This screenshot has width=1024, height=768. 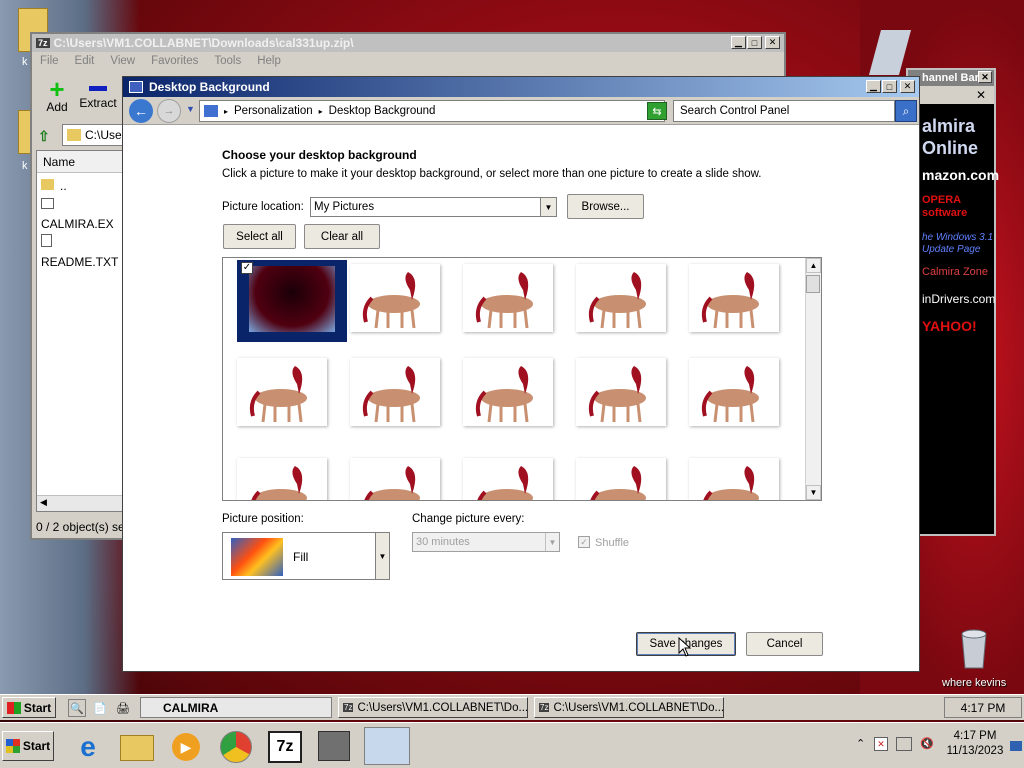 I want to click on find-icon: 🔍, so click(x=77, y=708).